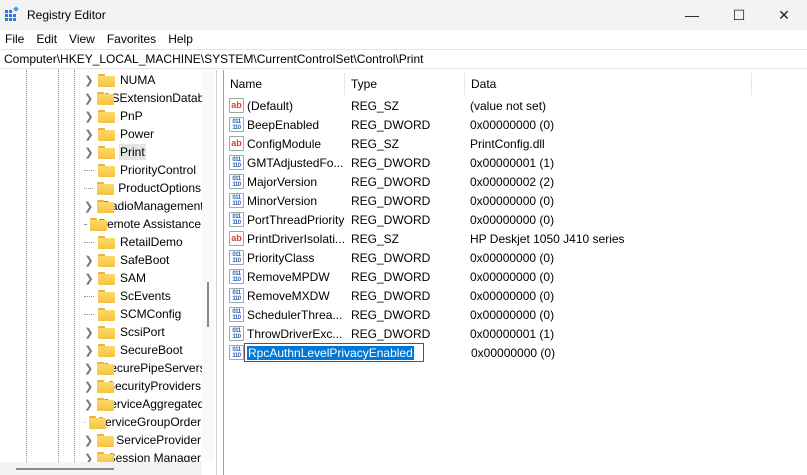 The height and width of the screenshot is (475, 807). I want to click on tree-item: ❯ ScsiPort, so click(143, 332).